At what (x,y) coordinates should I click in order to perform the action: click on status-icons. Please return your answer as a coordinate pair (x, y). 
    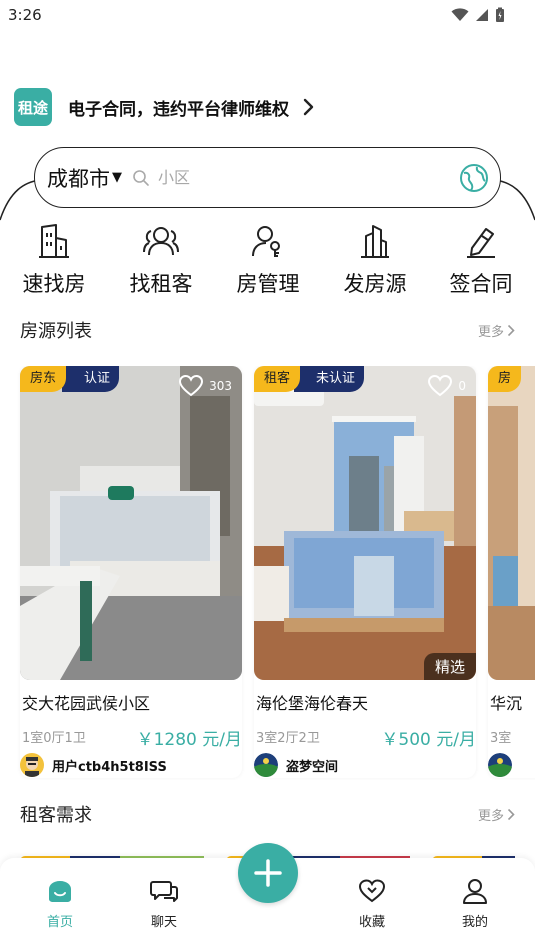
    Looking at the image, I should click on (478, 15).